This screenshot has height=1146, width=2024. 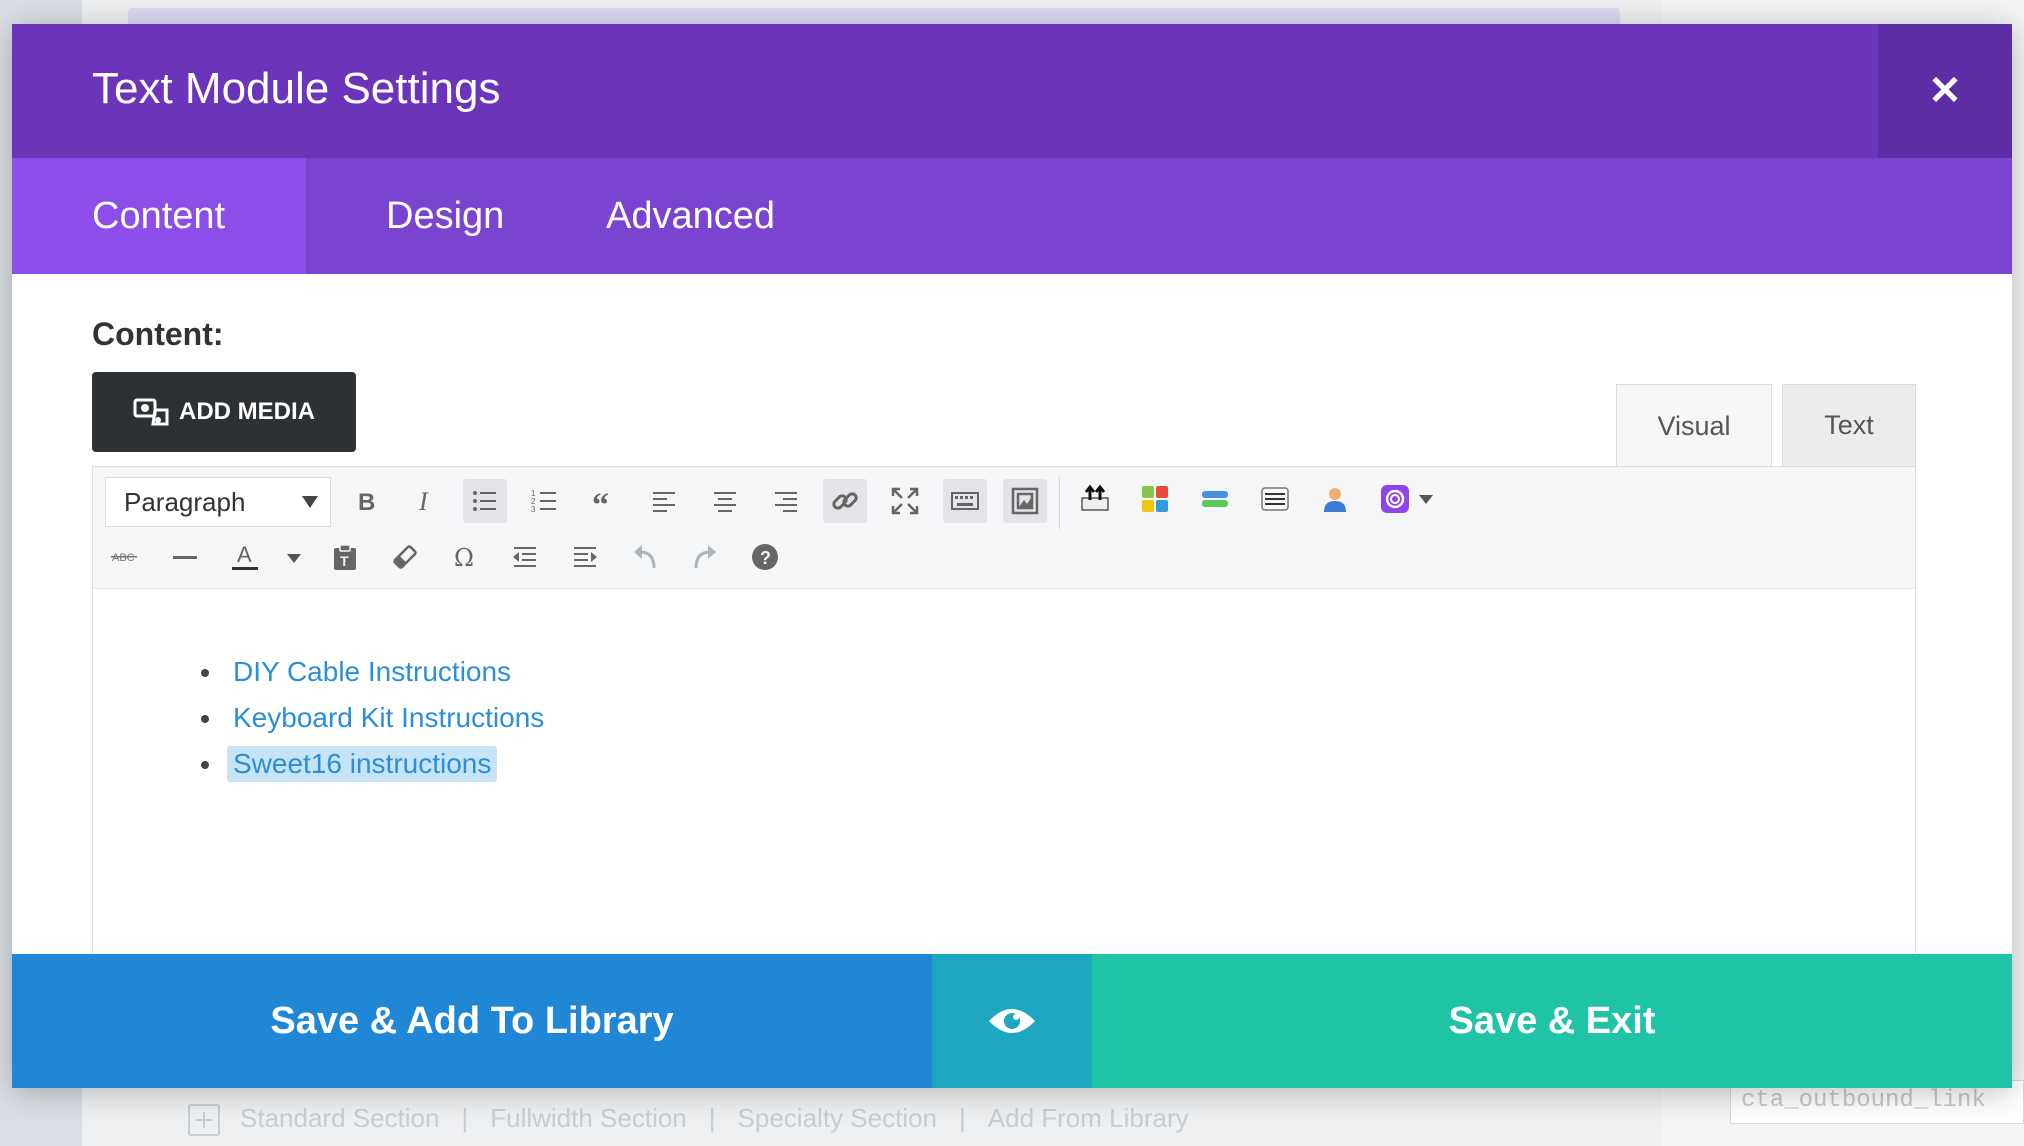 What do you see at coordinates (705, 557) in the screenshot?
I see `redo-icon` at bounding box center [705, 557].